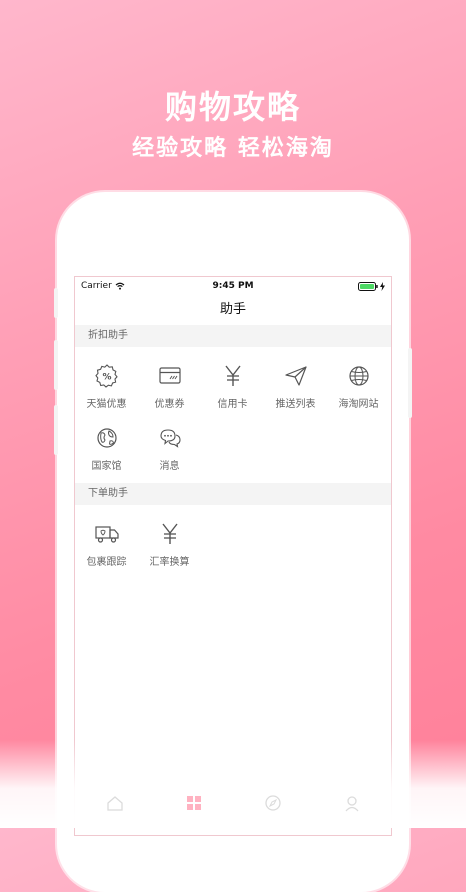 The height and width of the screenshot is (892, 466). I want to click on discount-icon: %, so click(106, 376).